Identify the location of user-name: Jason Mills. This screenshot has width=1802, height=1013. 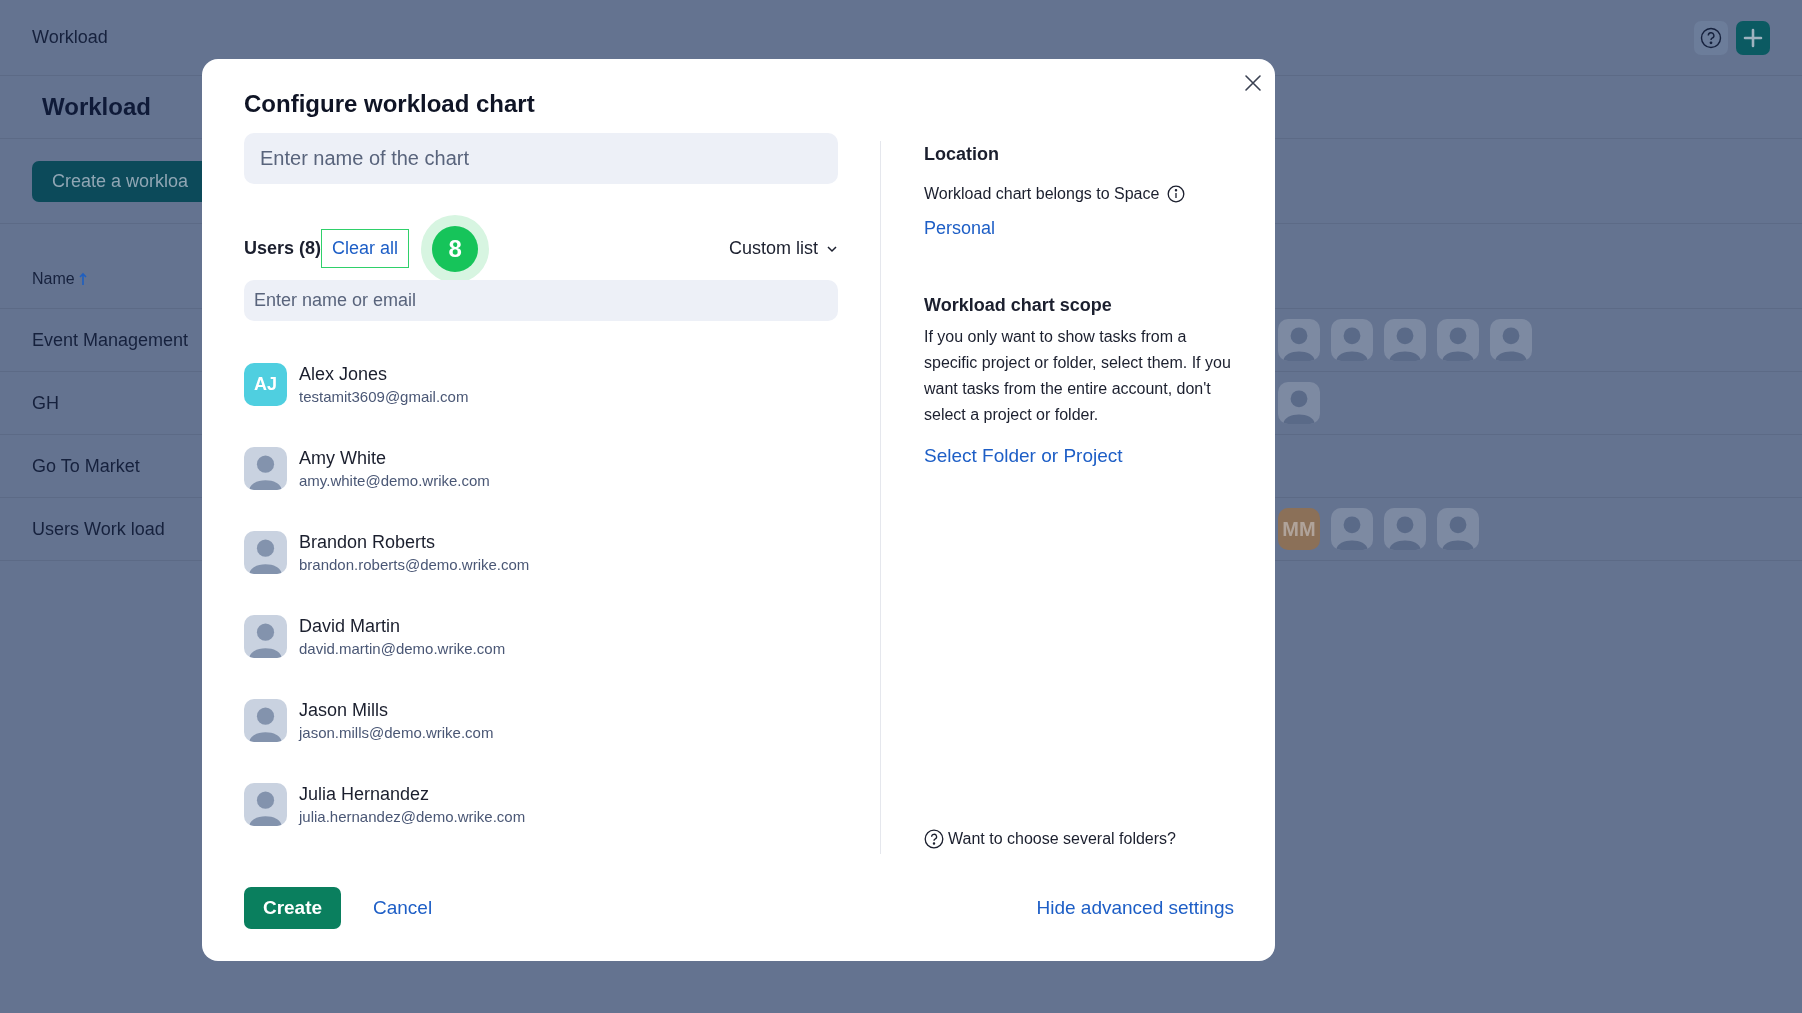
(344, 709).